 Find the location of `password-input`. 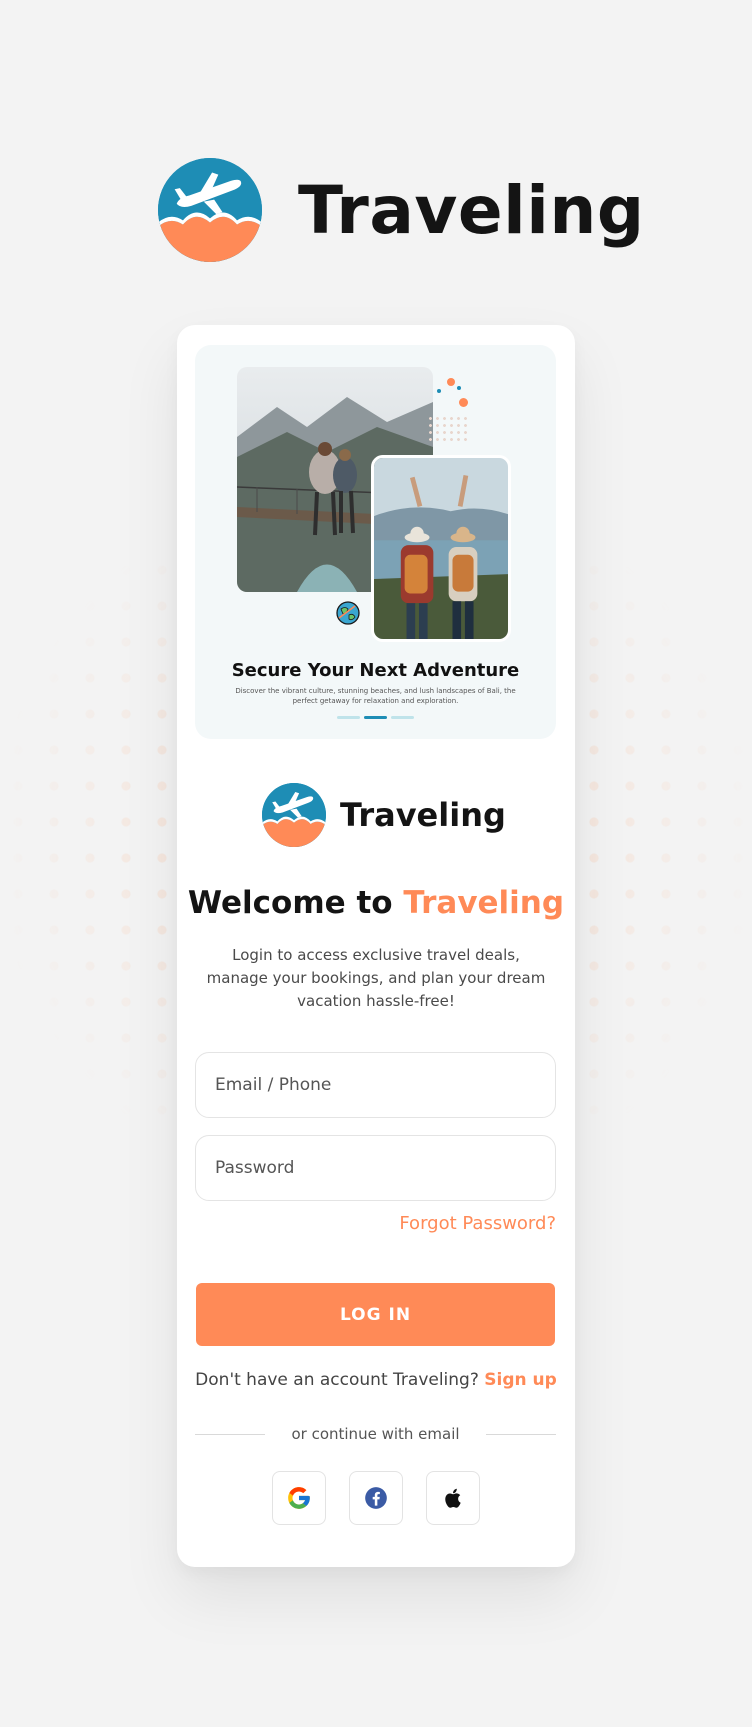

password-input is located at coordinates (385, 1168).